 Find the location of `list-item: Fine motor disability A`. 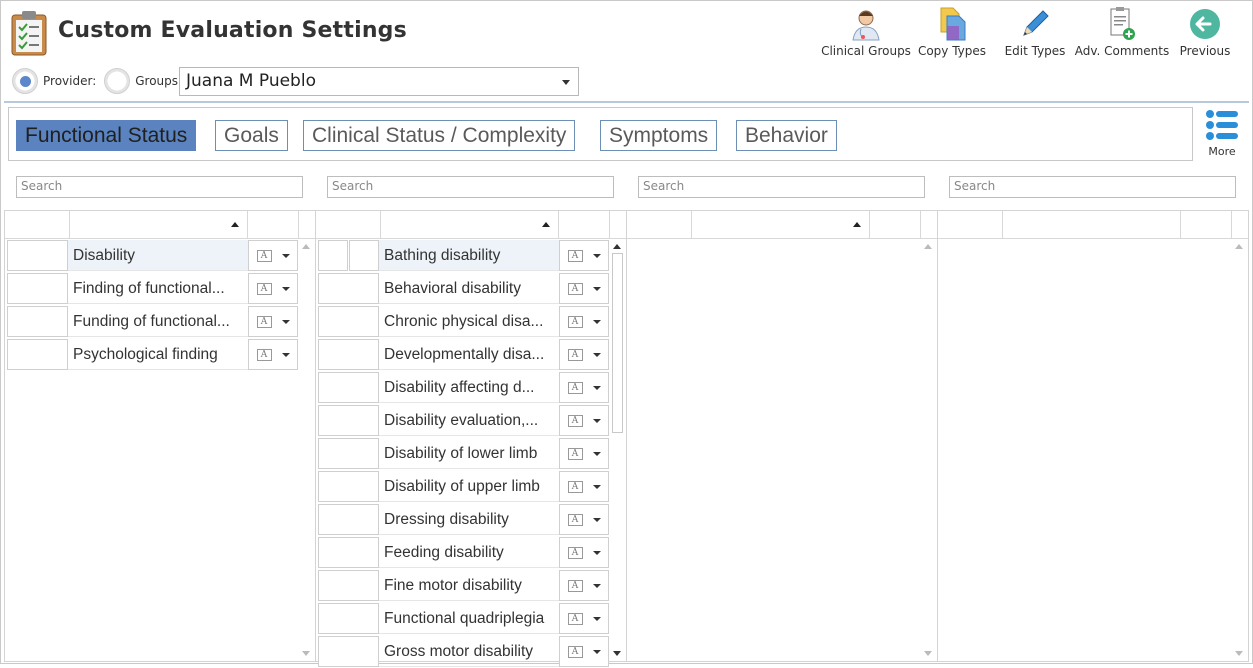

list-item: Fine motor disability A is located at coordinates (463, 585).